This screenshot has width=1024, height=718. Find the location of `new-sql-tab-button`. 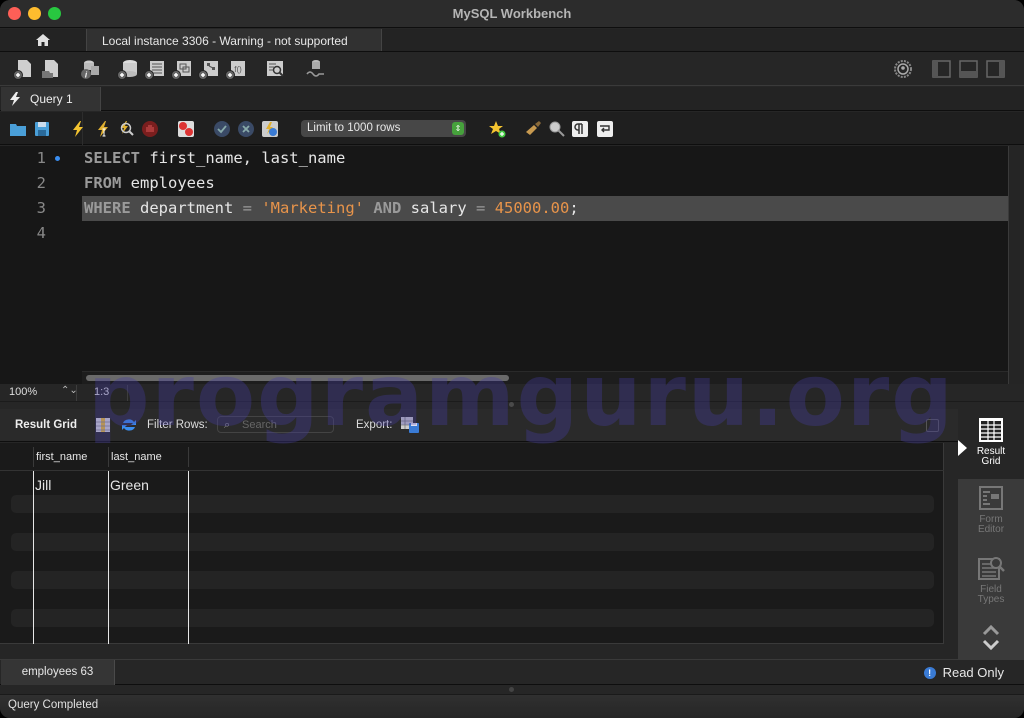

new-sql-tab-button is located at coordinates (24, 69).